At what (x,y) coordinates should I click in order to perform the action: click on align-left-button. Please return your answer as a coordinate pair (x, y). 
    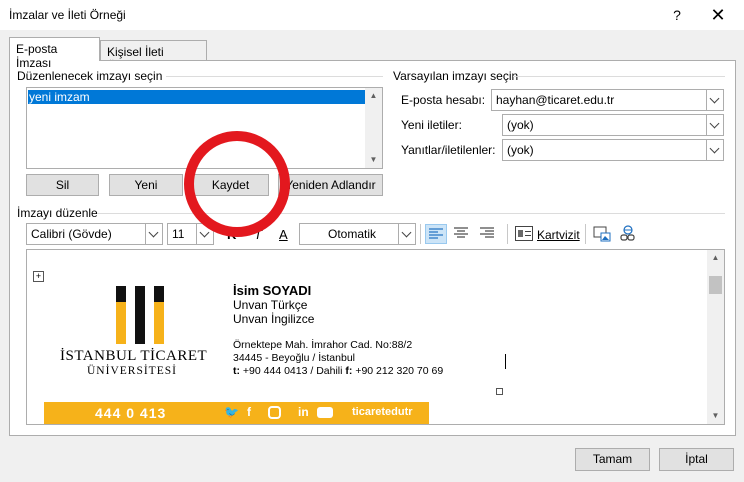
    Looking at the image, I should click on (436, 234).